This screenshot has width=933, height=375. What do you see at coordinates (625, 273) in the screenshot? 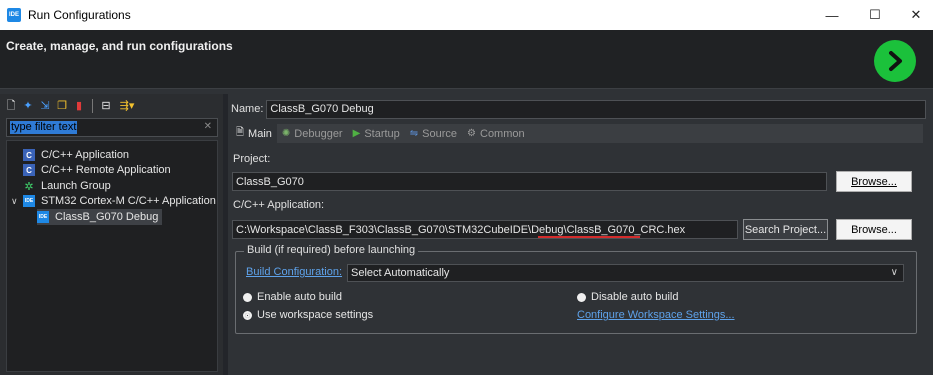
I see `build-configuration-select: Select Automatically ∨` at bounding box center [625, 273].